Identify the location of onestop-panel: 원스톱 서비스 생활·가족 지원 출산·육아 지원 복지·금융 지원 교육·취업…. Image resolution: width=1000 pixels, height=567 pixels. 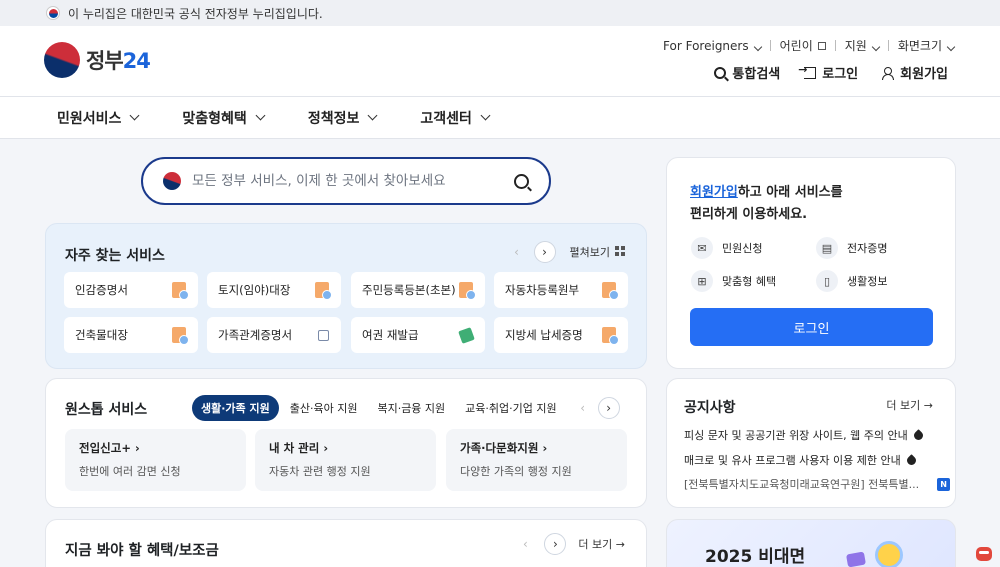
(346, 443).